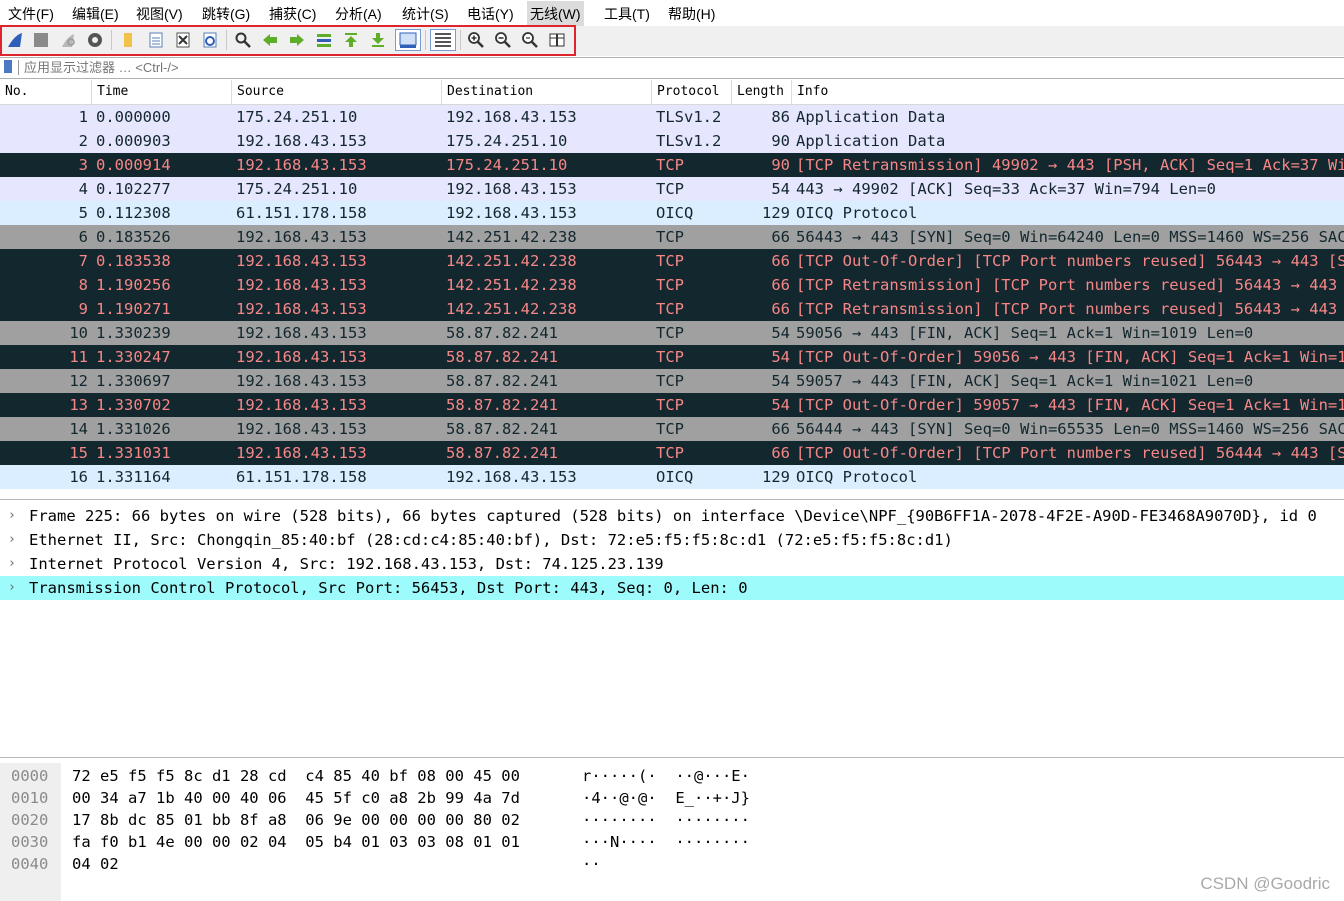  What do you see at coordinates (408, 40) in the screenshot?
I see `autoscroll-icon` at bounding box center [408, 40].